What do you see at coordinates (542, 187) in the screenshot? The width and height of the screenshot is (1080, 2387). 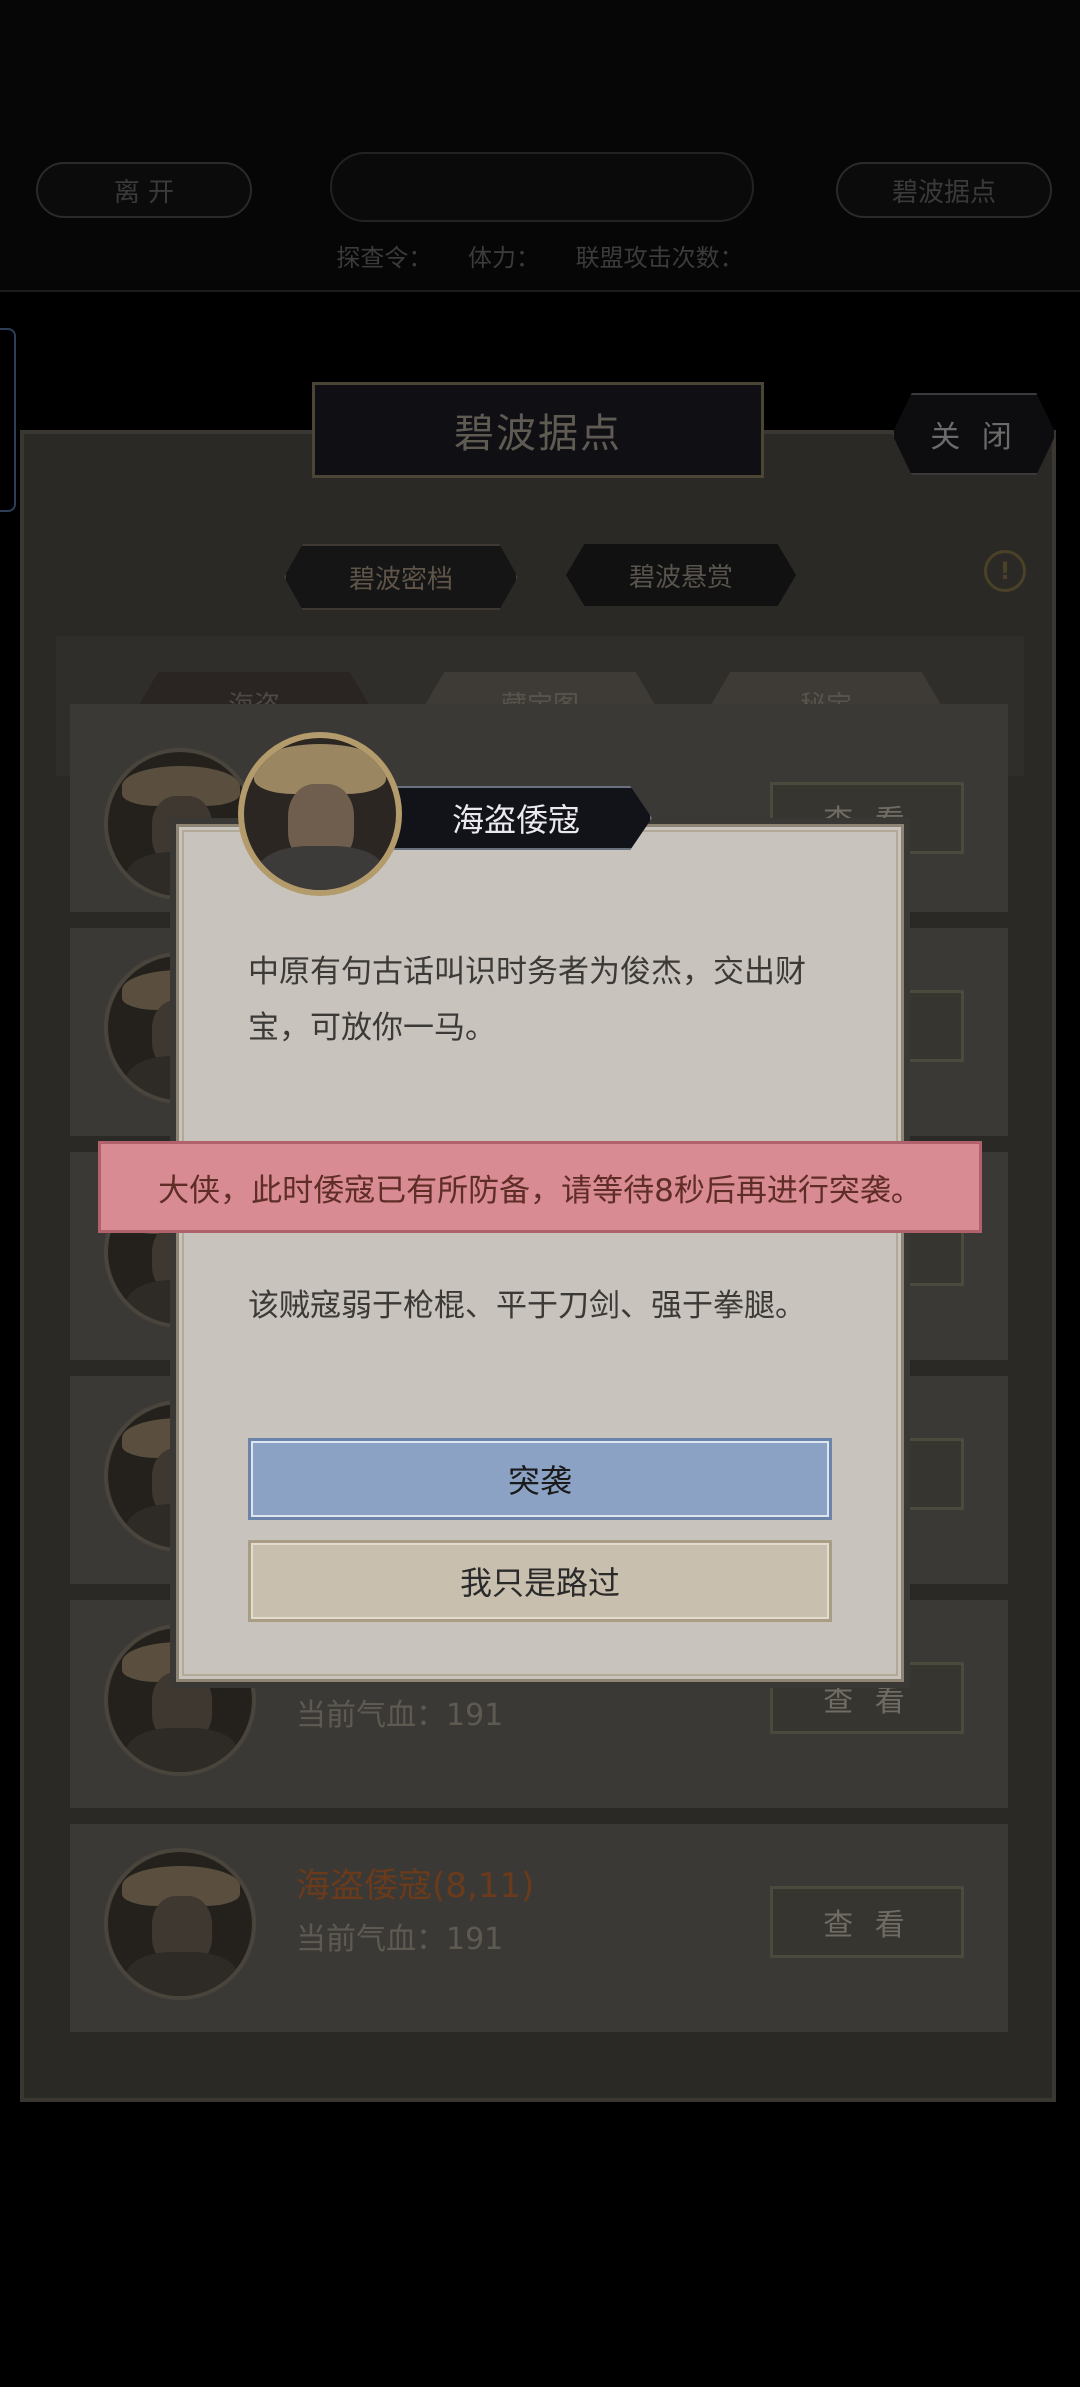 I see `top-center-banner` at bounding box center [542, 187].